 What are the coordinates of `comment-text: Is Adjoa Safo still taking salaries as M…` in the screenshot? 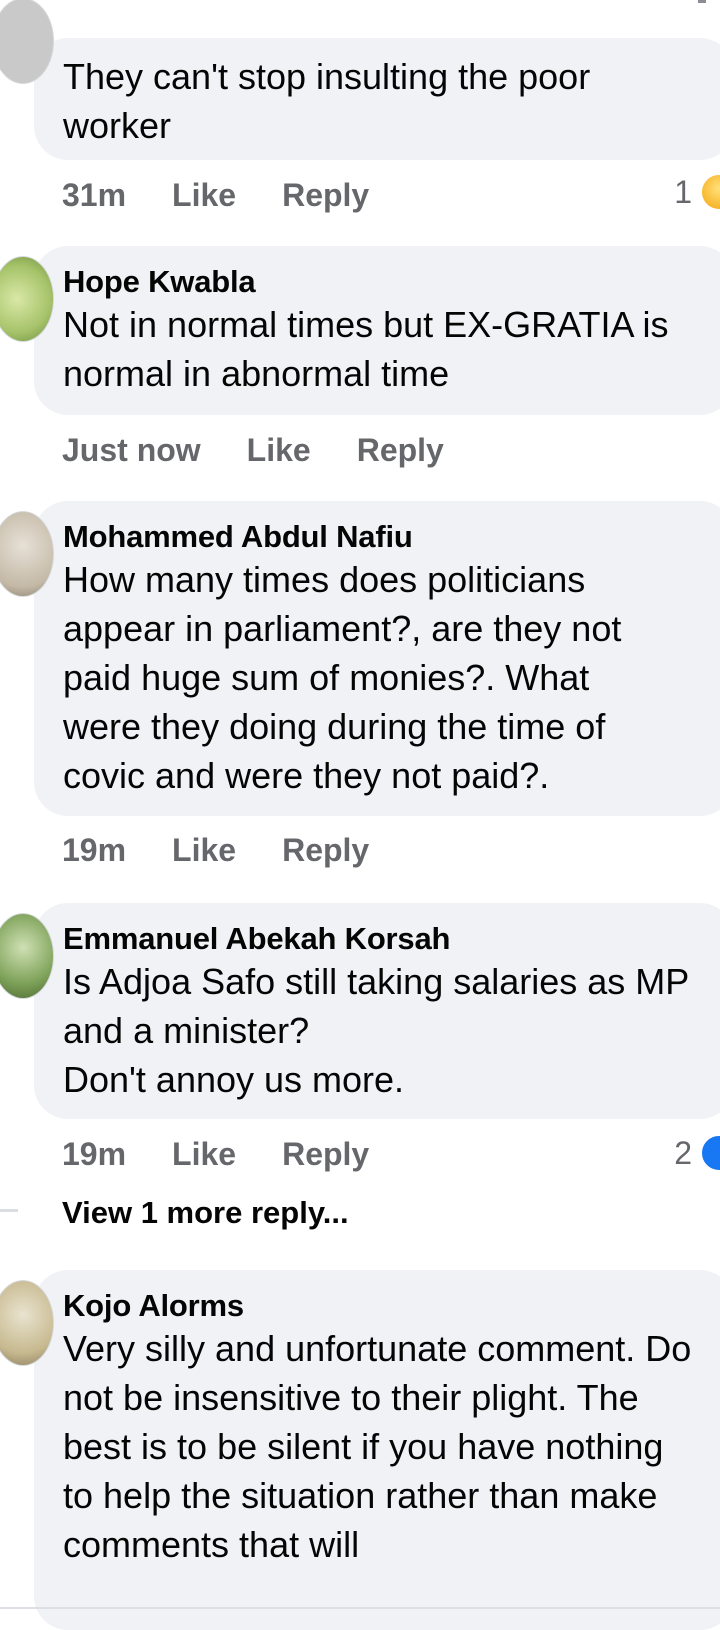 It's located at (376, 1030).